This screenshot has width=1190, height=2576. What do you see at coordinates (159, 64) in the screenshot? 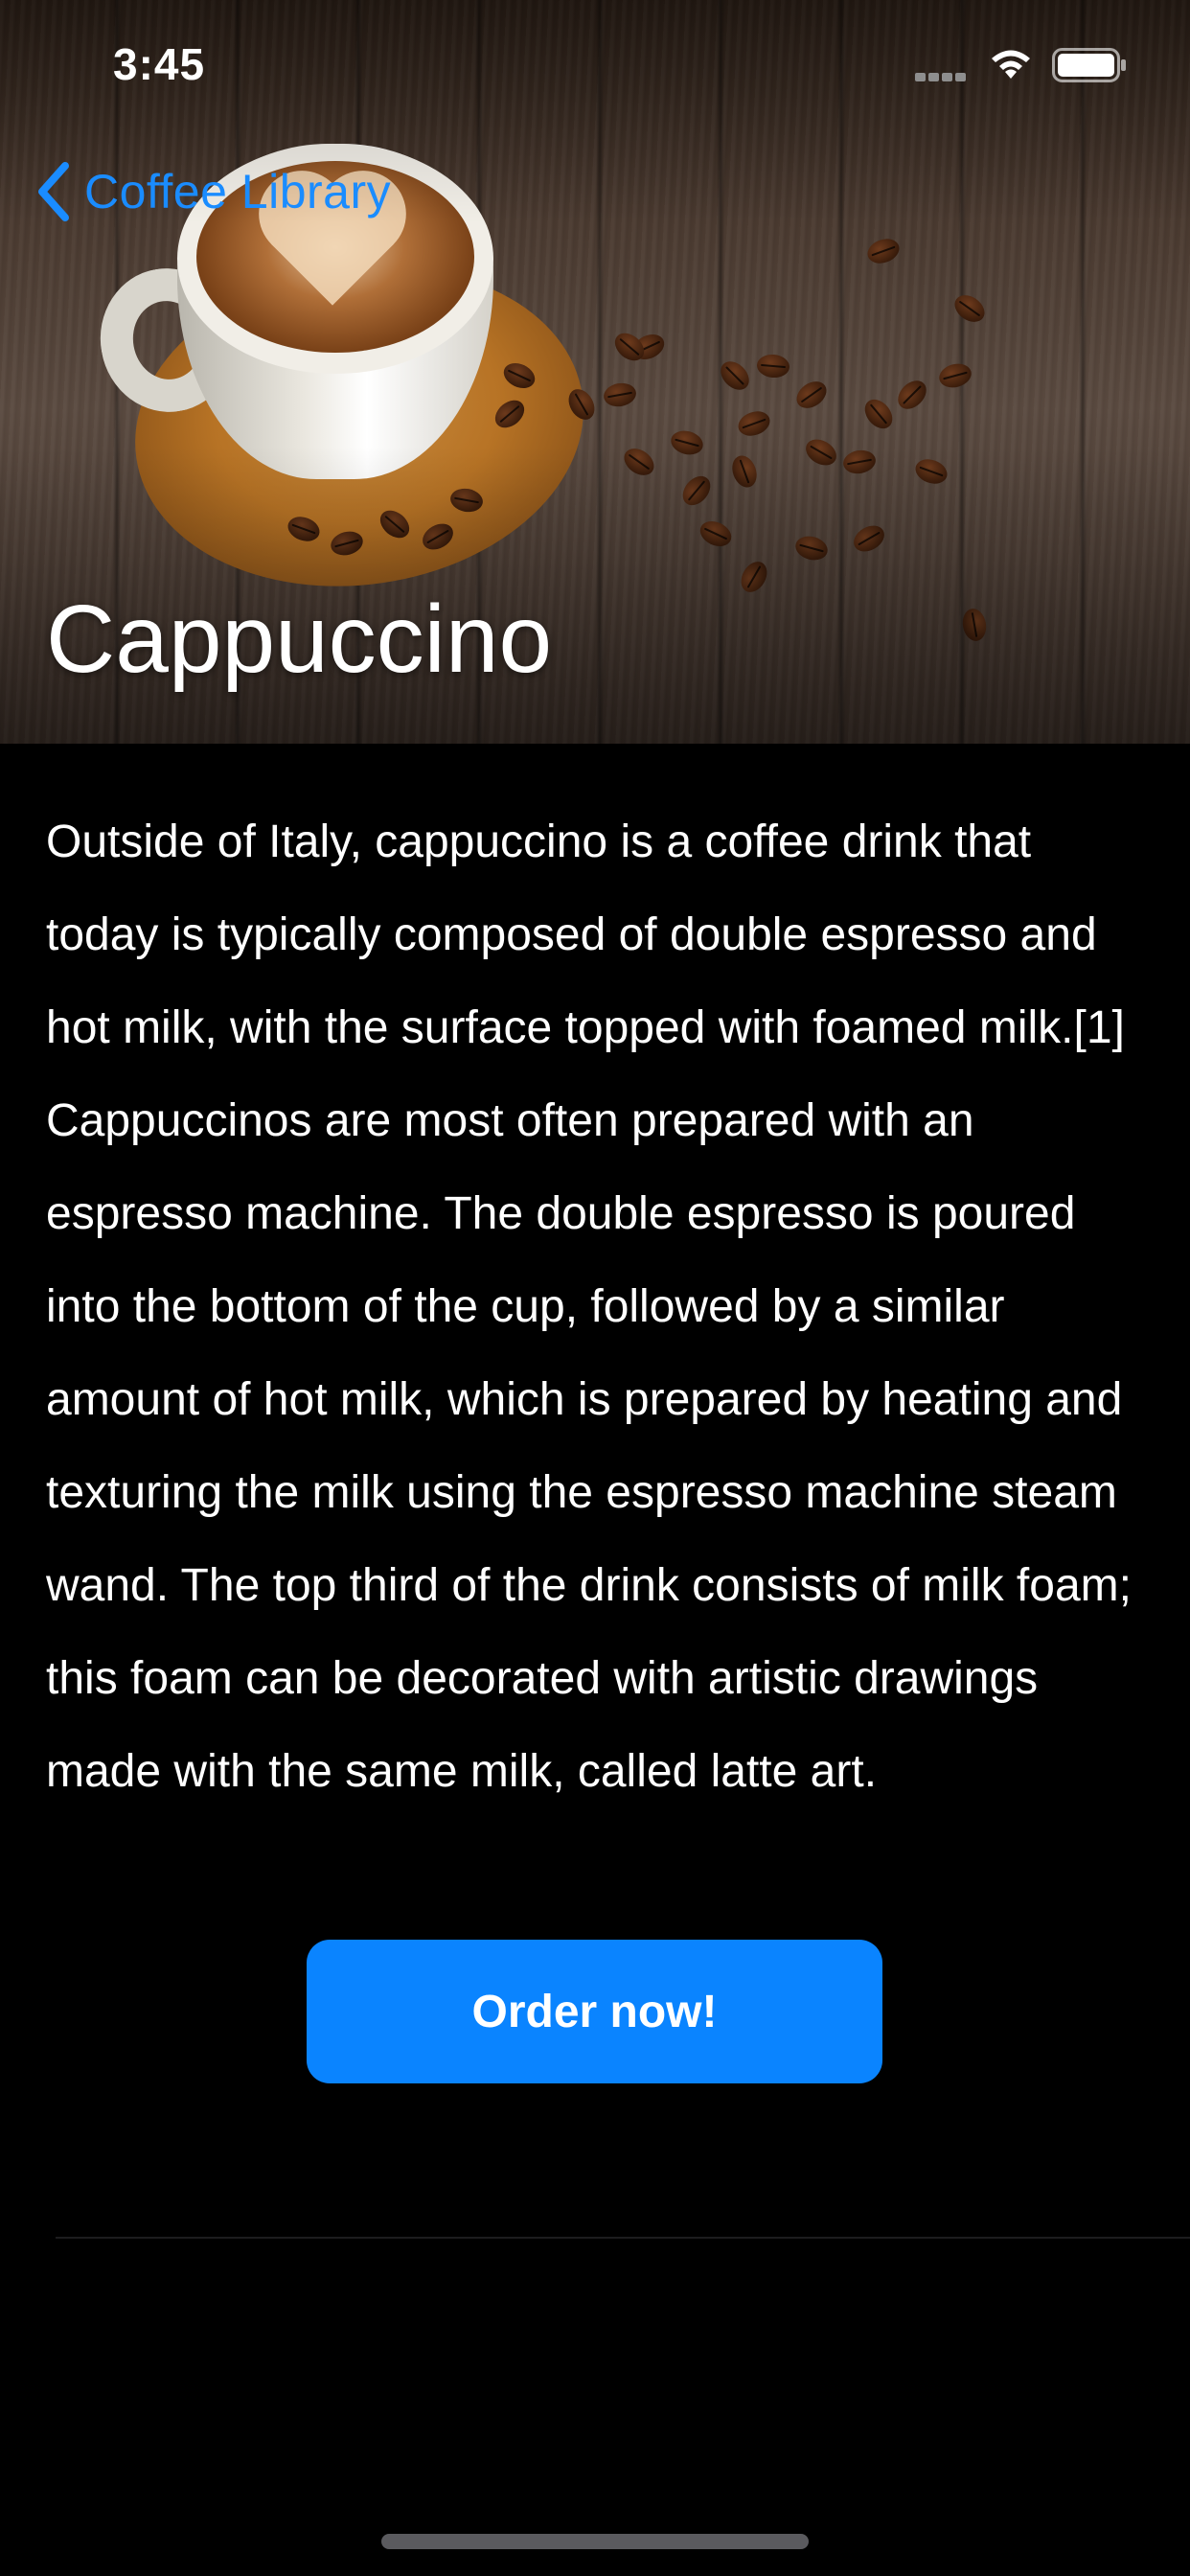
I see `status-time: 3:45` at bounding box center [159, 64].